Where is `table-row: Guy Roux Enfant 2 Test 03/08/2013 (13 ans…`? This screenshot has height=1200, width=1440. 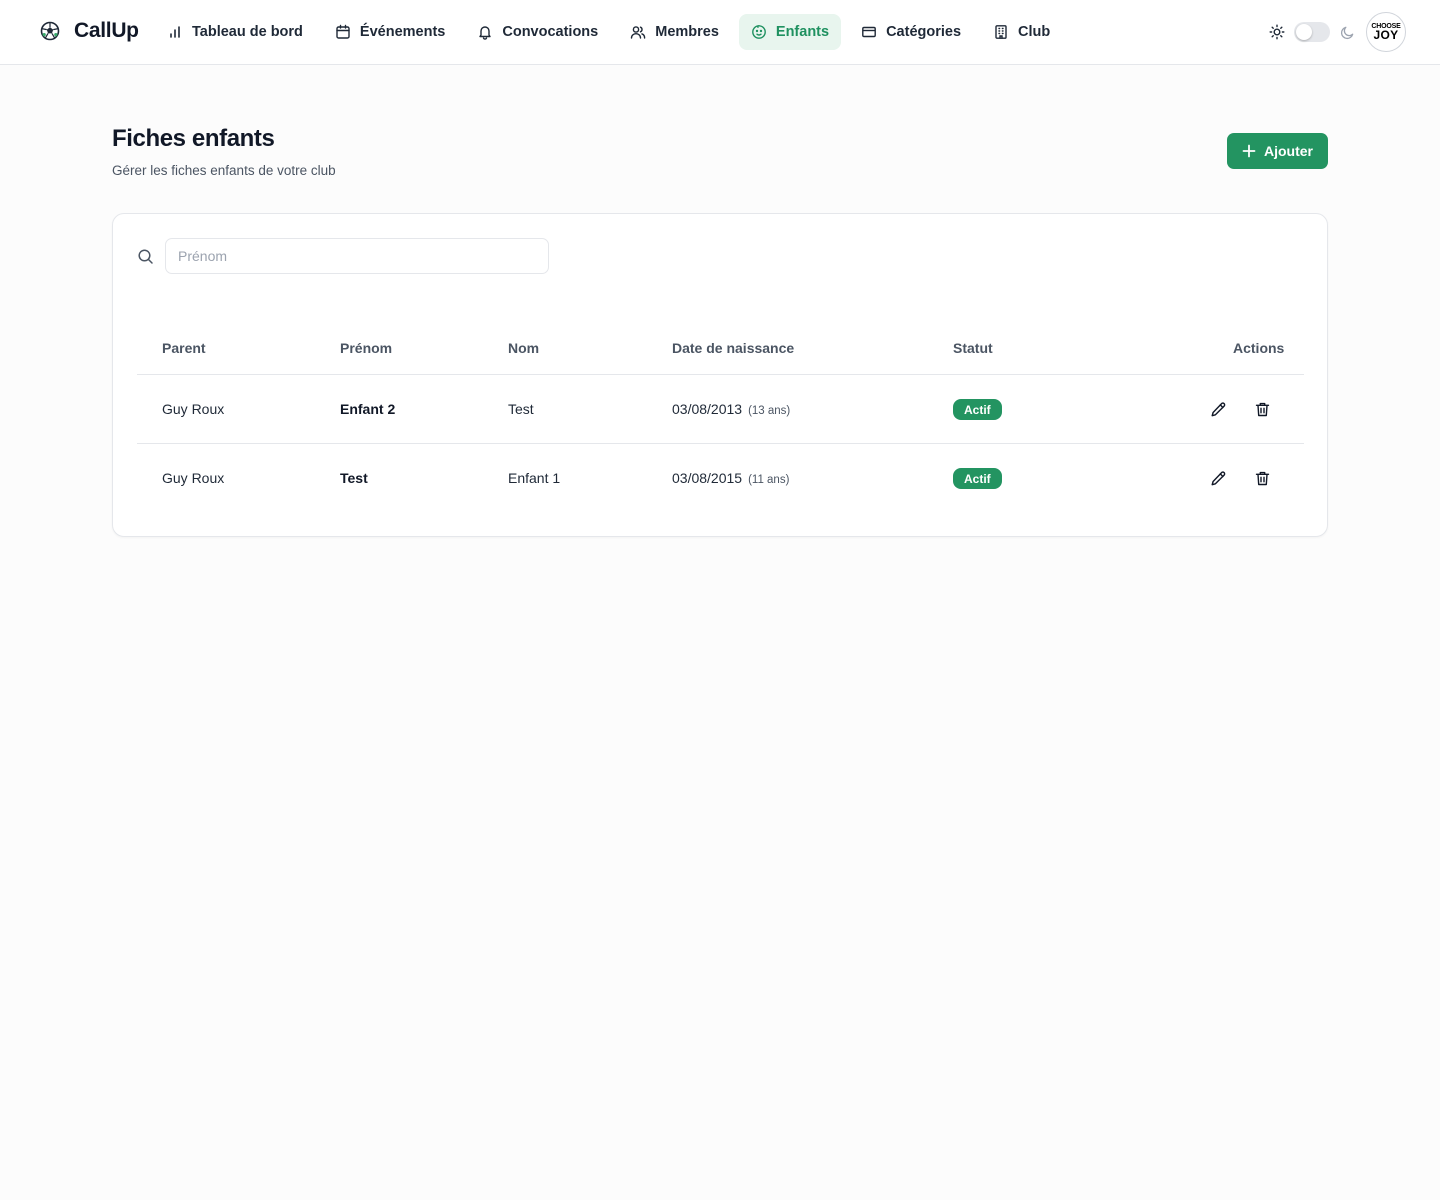
table-row: Guy Roux Enfant 2 Test 03/08/2013 (13 ans… is located at coordinates (720, 409).